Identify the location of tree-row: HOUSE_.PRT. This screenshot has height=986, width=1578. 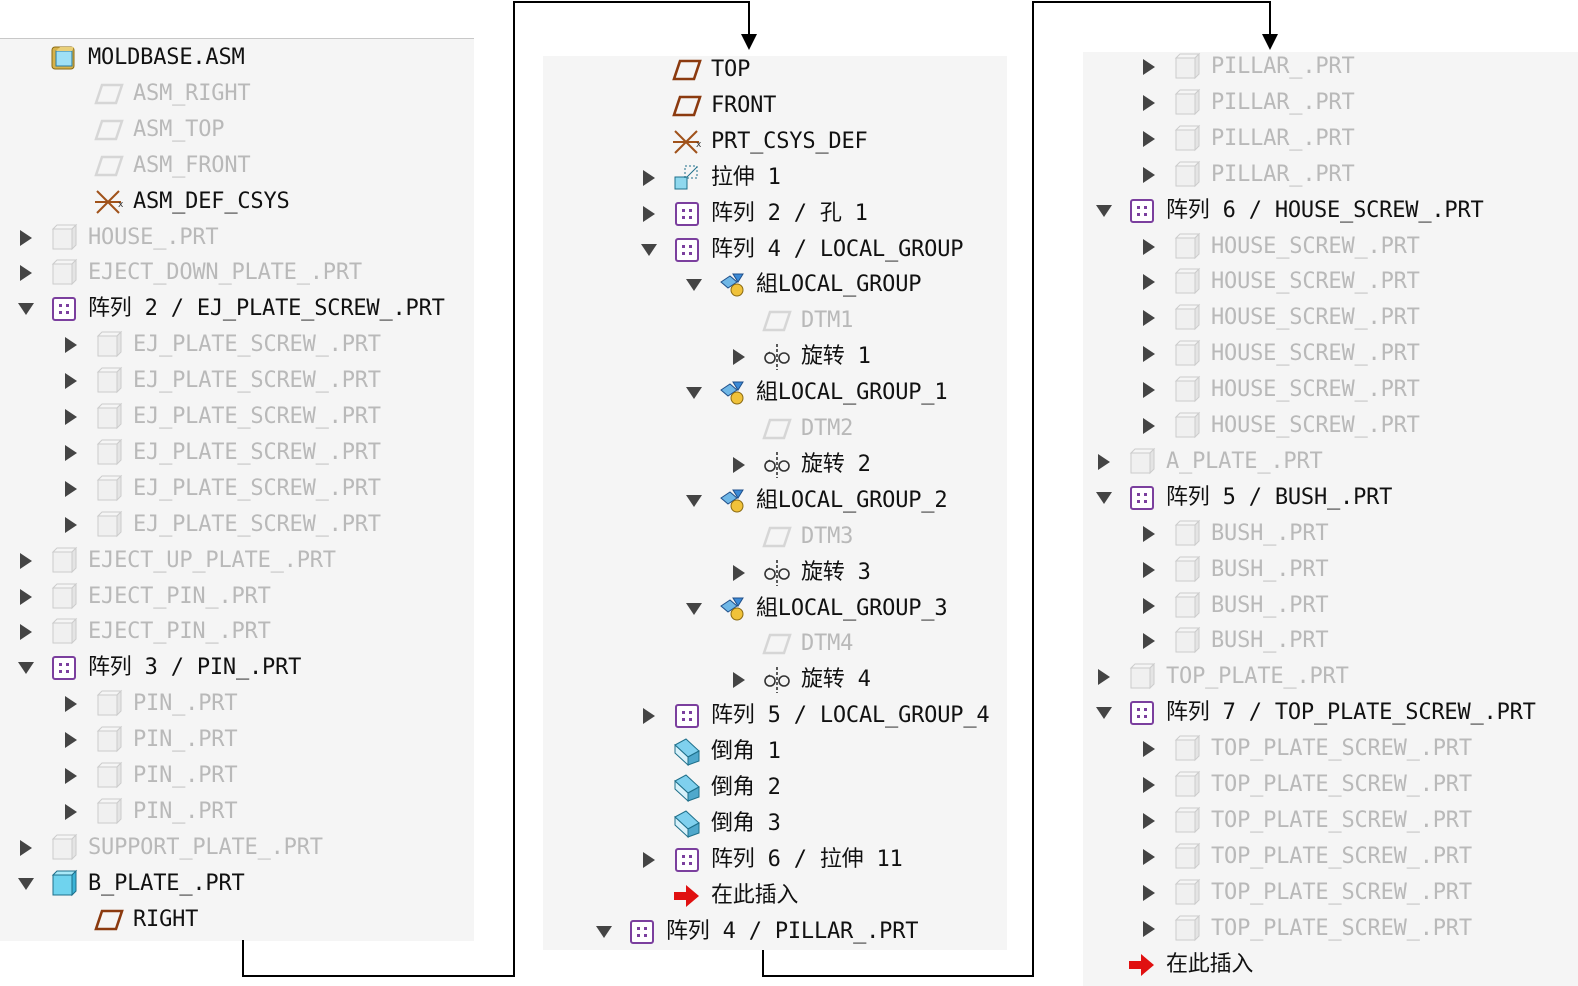
(117, 238).